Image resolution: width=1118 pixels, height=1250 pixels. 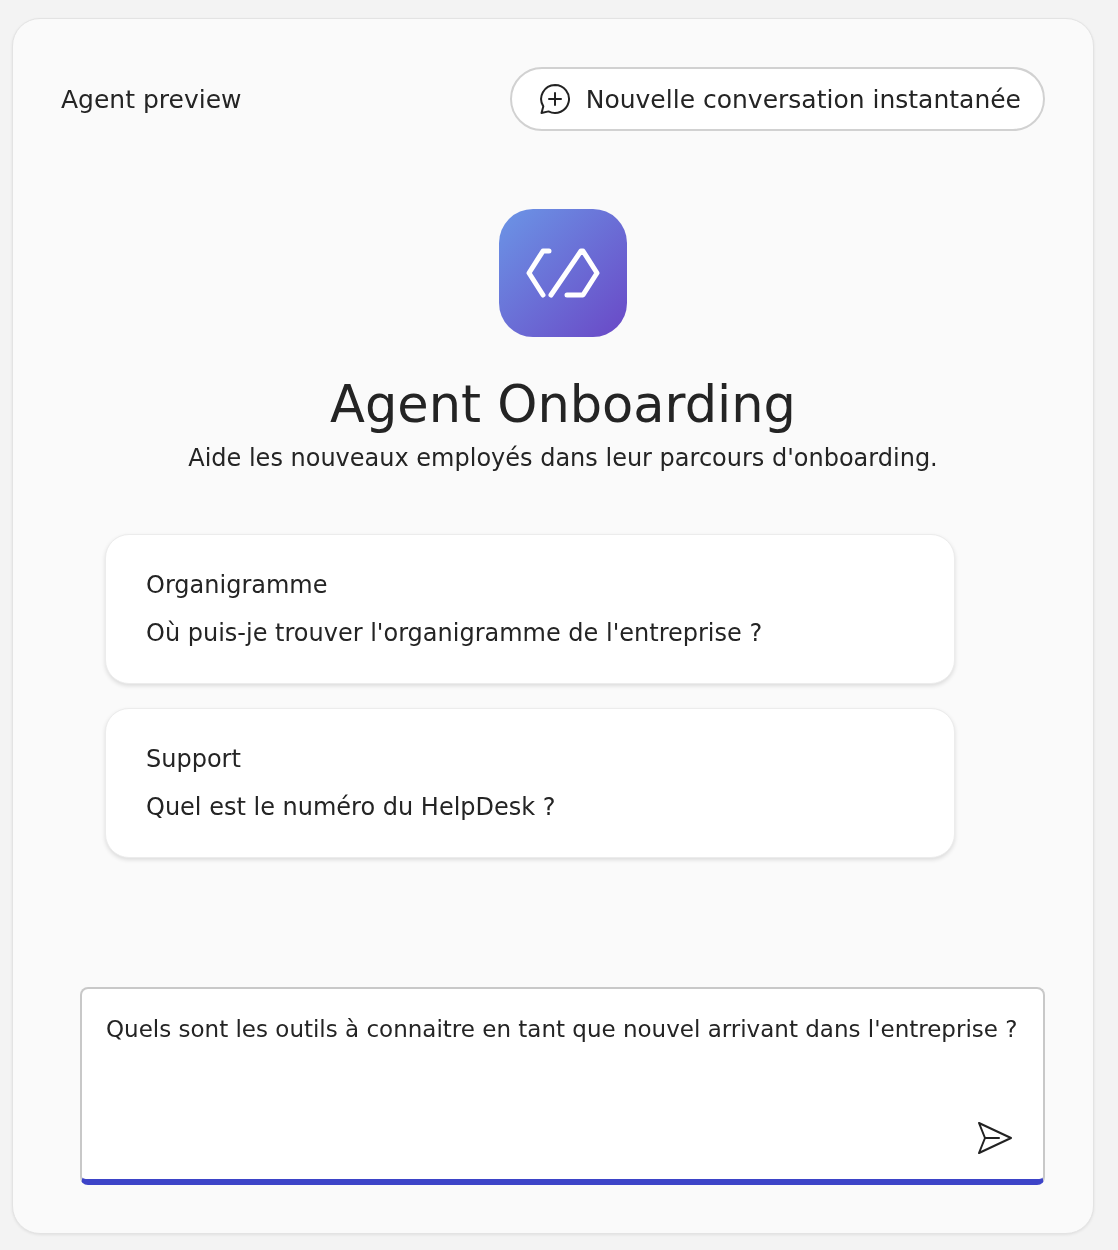 What do you see at coordinates (530, 609) in the screenshot?
I see `suggestion-card: Organigramme Où puis-je trouver l'organigramme de l'entreprise ?` at bounding box center [530, 609].